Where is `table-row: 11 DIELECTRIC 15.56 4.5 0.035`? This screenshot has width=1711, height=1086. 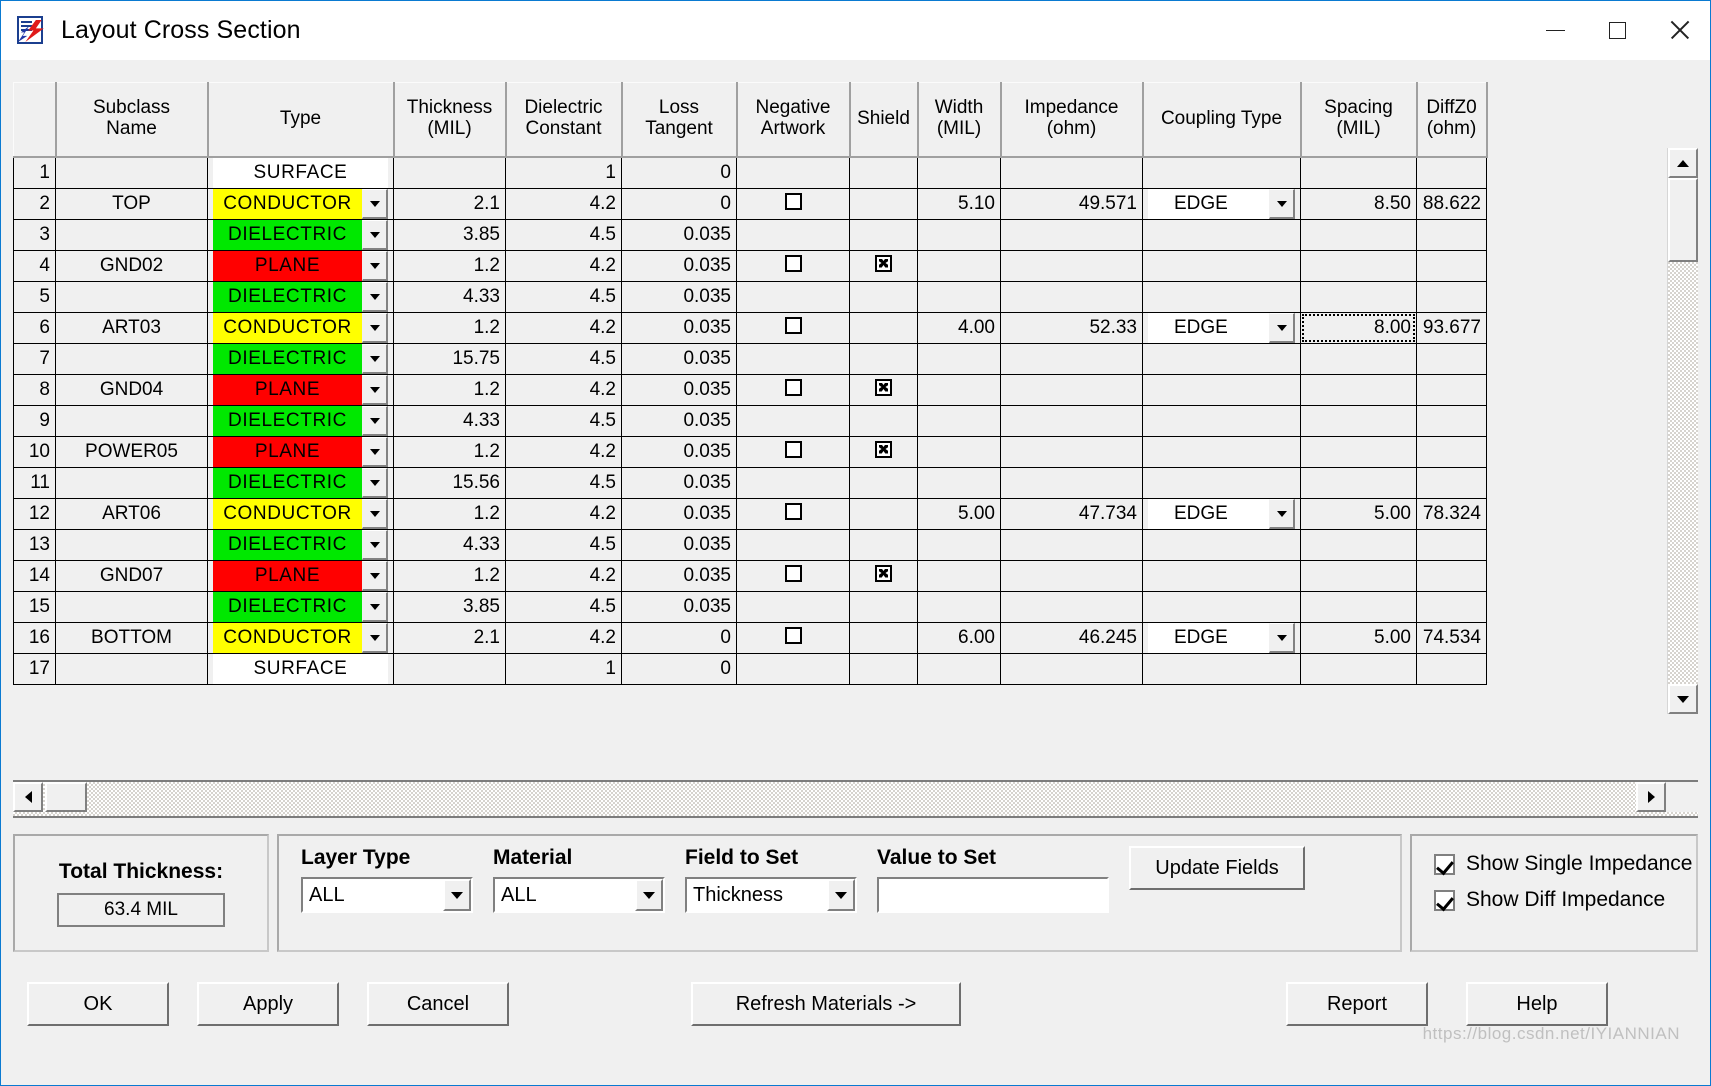 table-row: 11 DIELECTRIC 15.56 4.5 0.035 is located at coordinates (750, 483).